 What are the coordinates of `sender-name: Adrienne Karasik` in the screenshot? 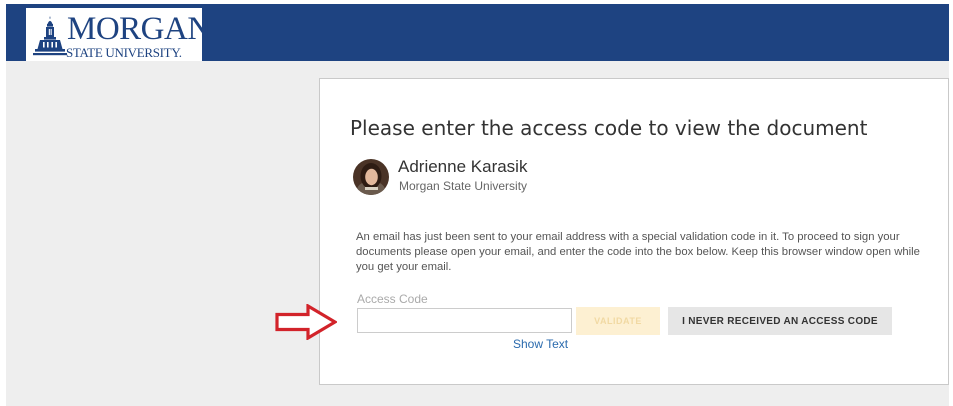 It's located at (463, 166).